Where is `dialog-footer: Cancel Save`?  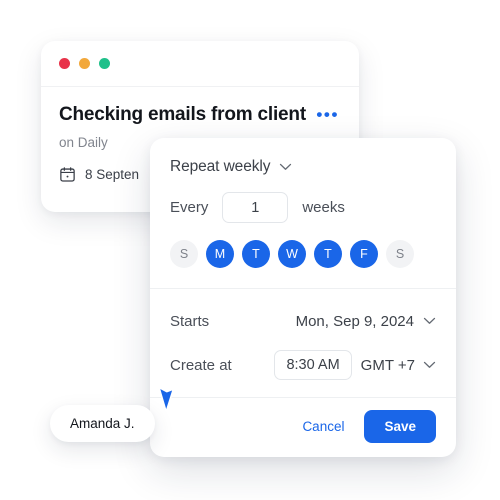 dialog-footer: Cancel Save is located at coordinates (303, 427).